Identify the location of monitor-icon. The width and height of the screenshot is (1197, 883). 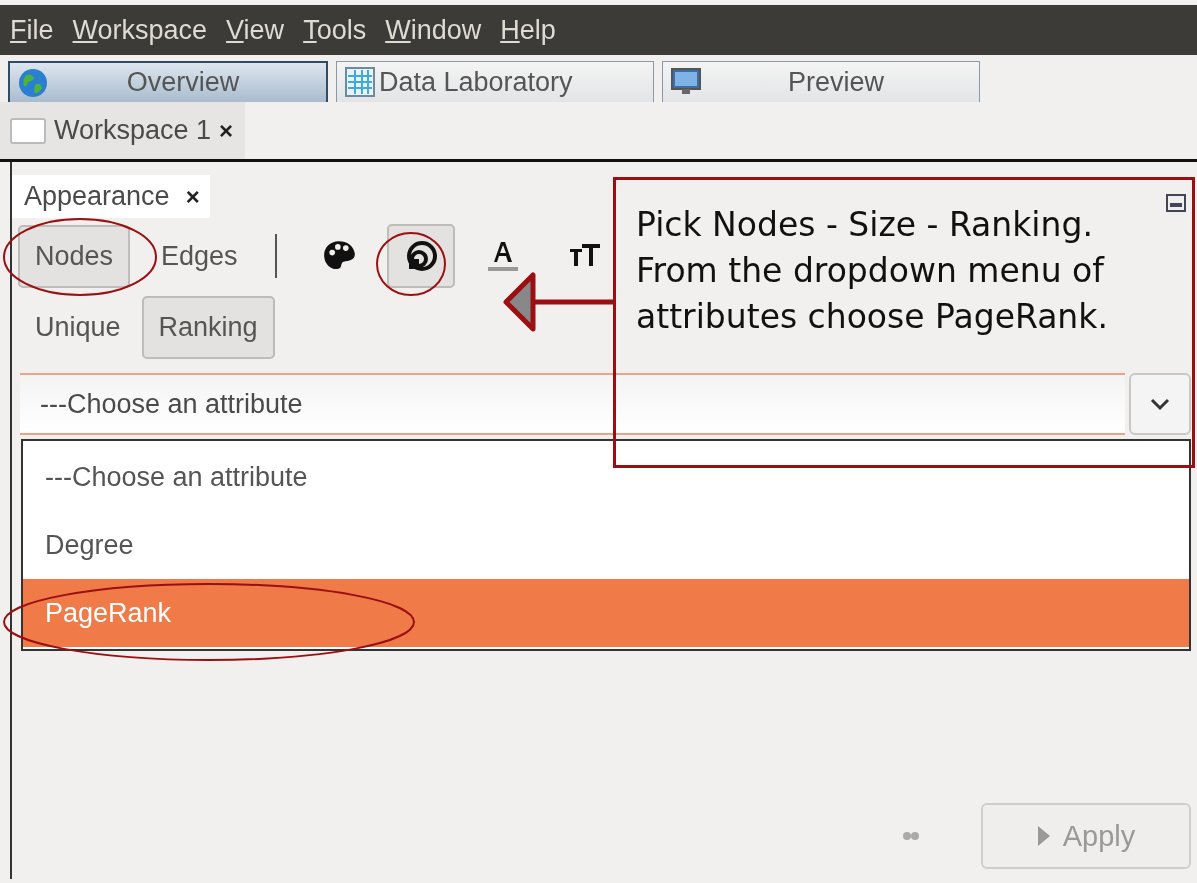
(686, 82).